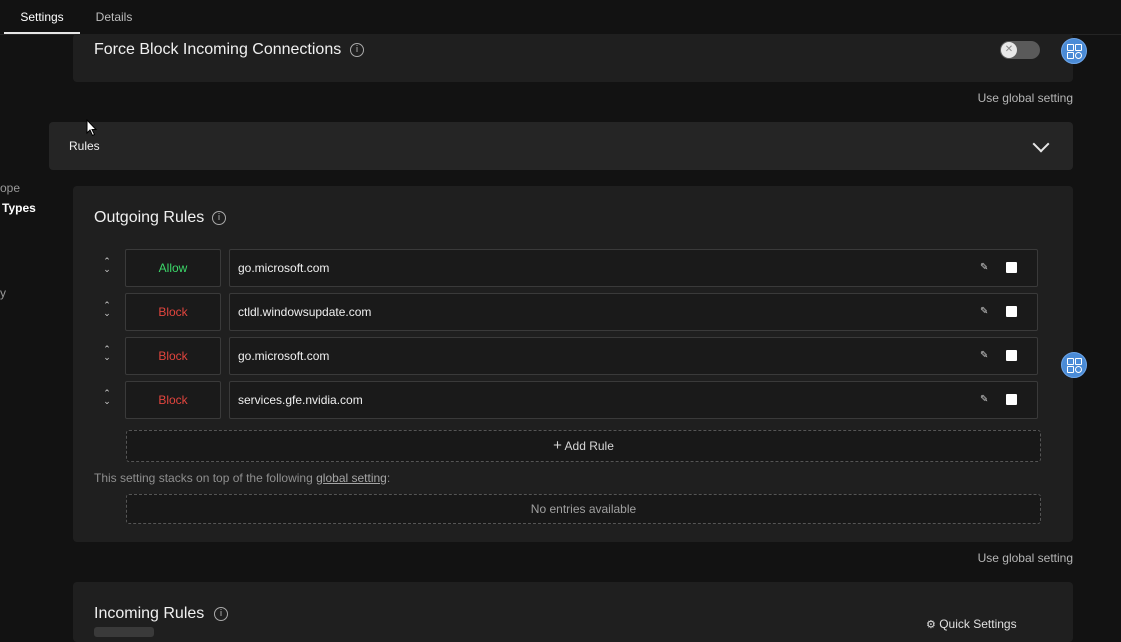 This screenshot has height=642, width=1121. I want to click on incoming-rules-chip, so click(124, 632).